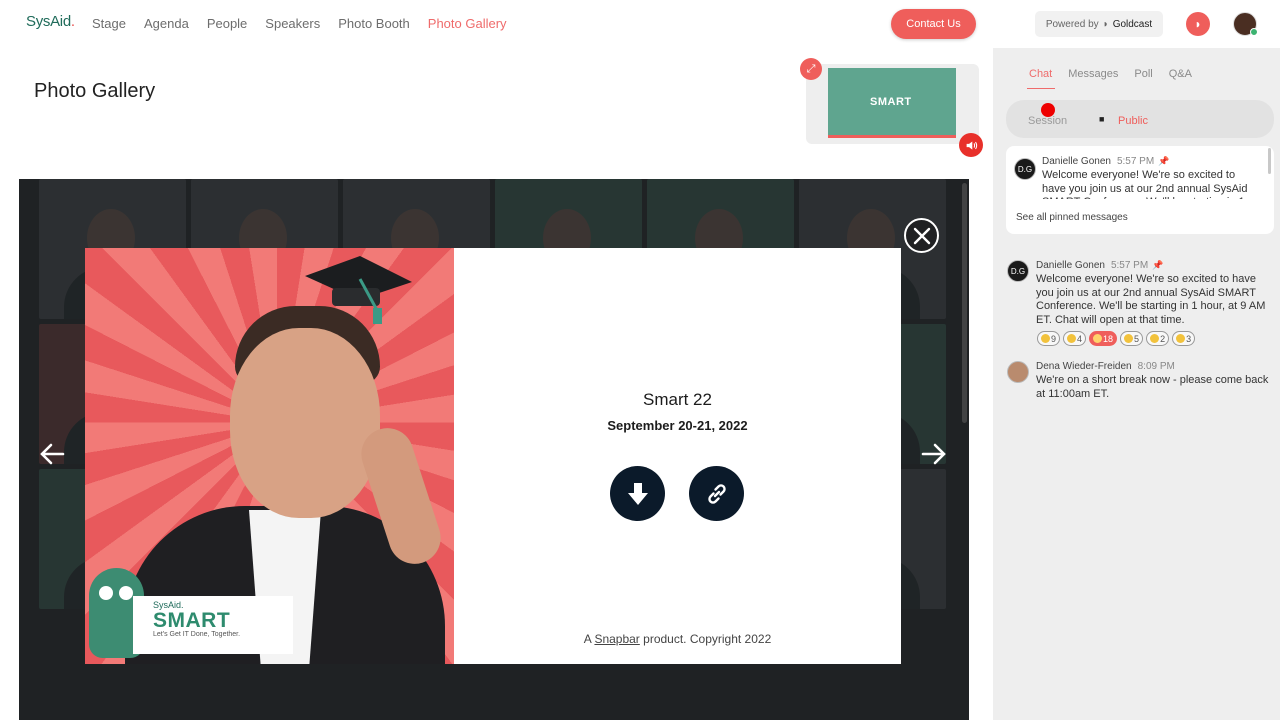  I want to click on reaction-chip: 9, so click(1049, 338).